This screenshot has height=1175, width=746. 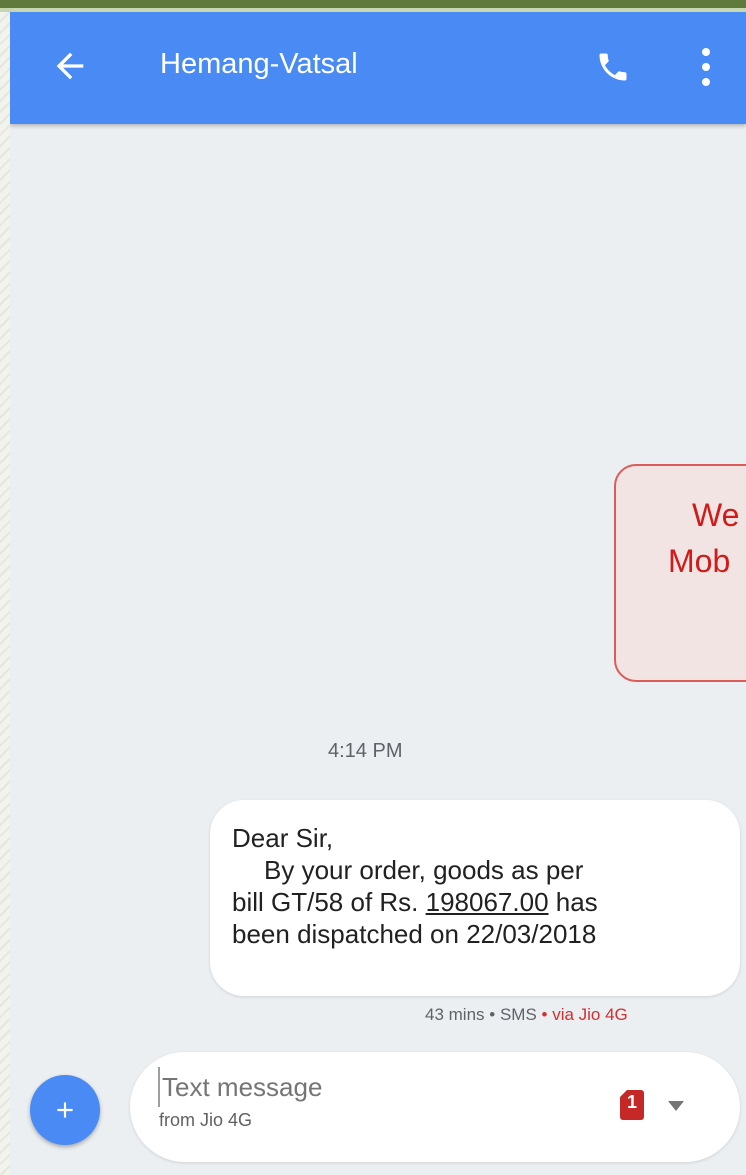 What do you see at coordinates (613, 67) in the screenshot?
I see `phone-icon` at bounding box center [613, 67].